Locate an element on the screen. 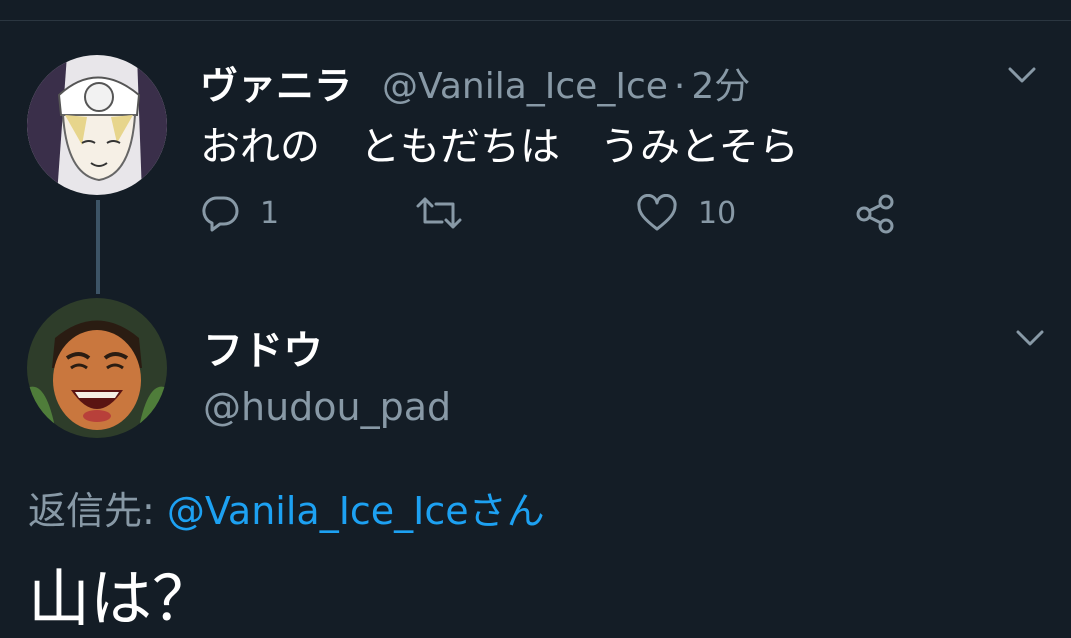 The height and width of the screenshot is (638, 1071). retweet-button is located at coordinates (439, 213).